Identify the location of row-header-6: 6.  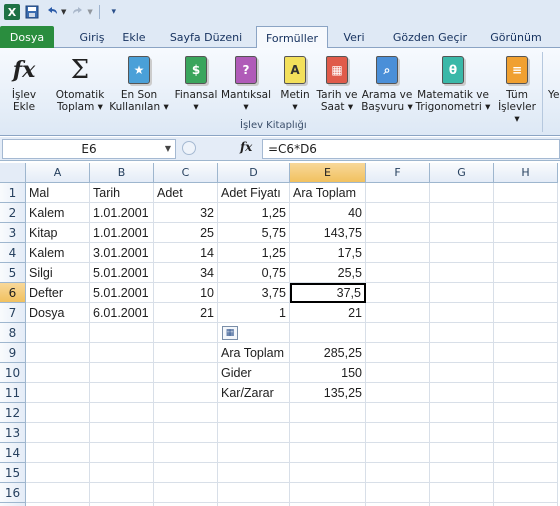
(13, 293).